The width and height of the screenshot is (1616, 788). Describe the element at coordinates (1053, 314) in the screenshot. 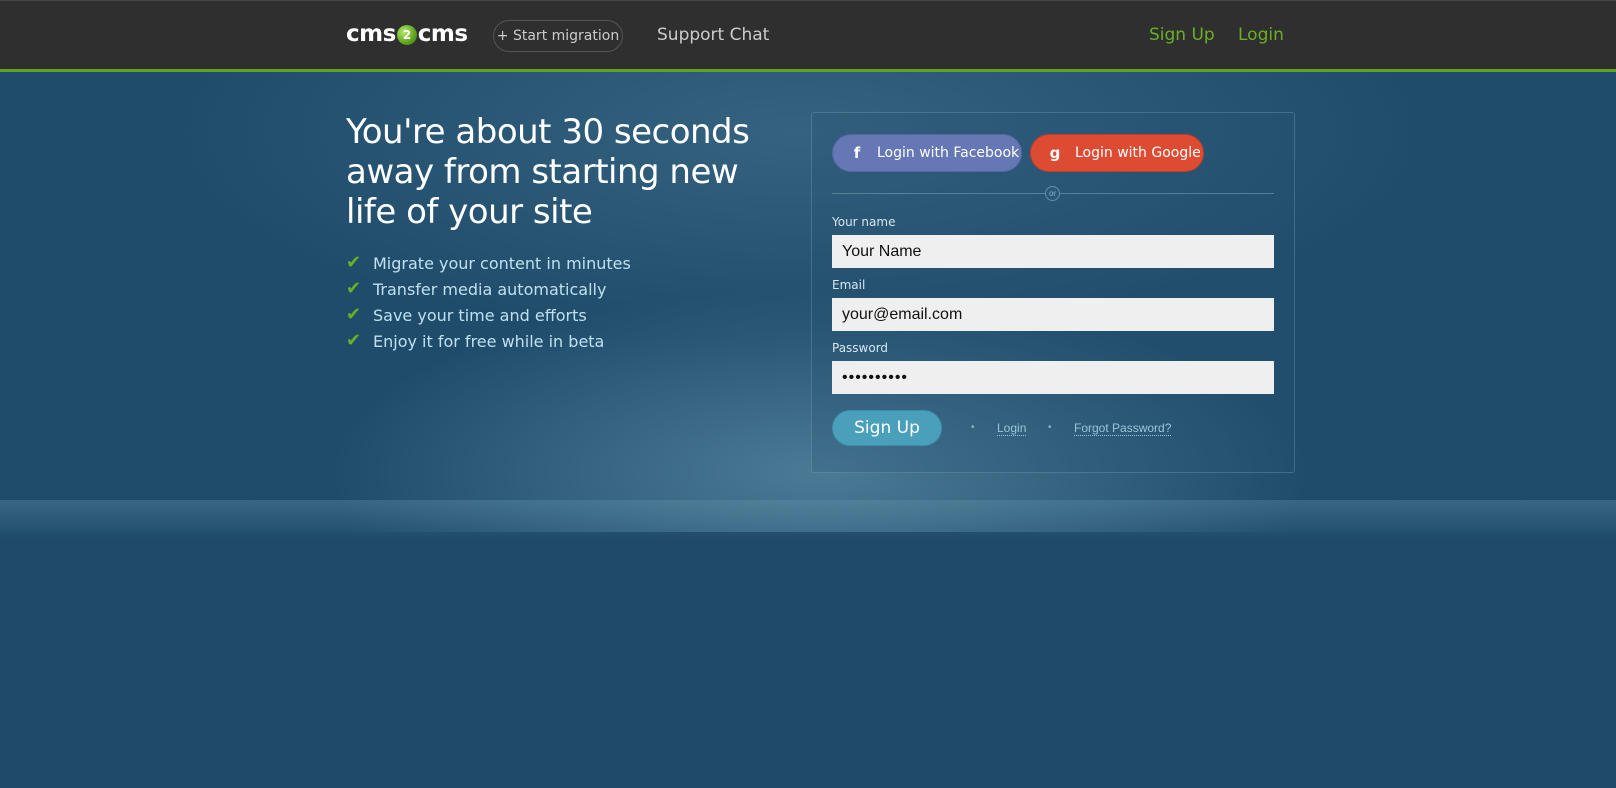

I see `email-field` at that location.